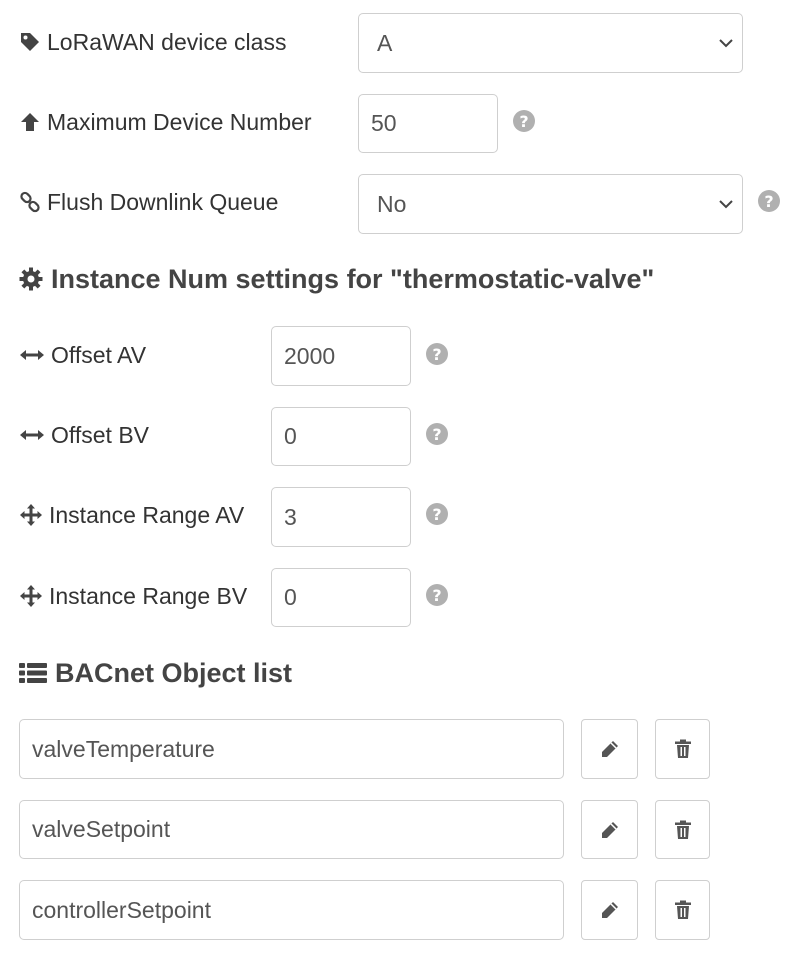  What do you see at coordinates (84, 435) in the screenshot?
I see `offset-bv-label: Offset BV` at bounding box center [84, 435].